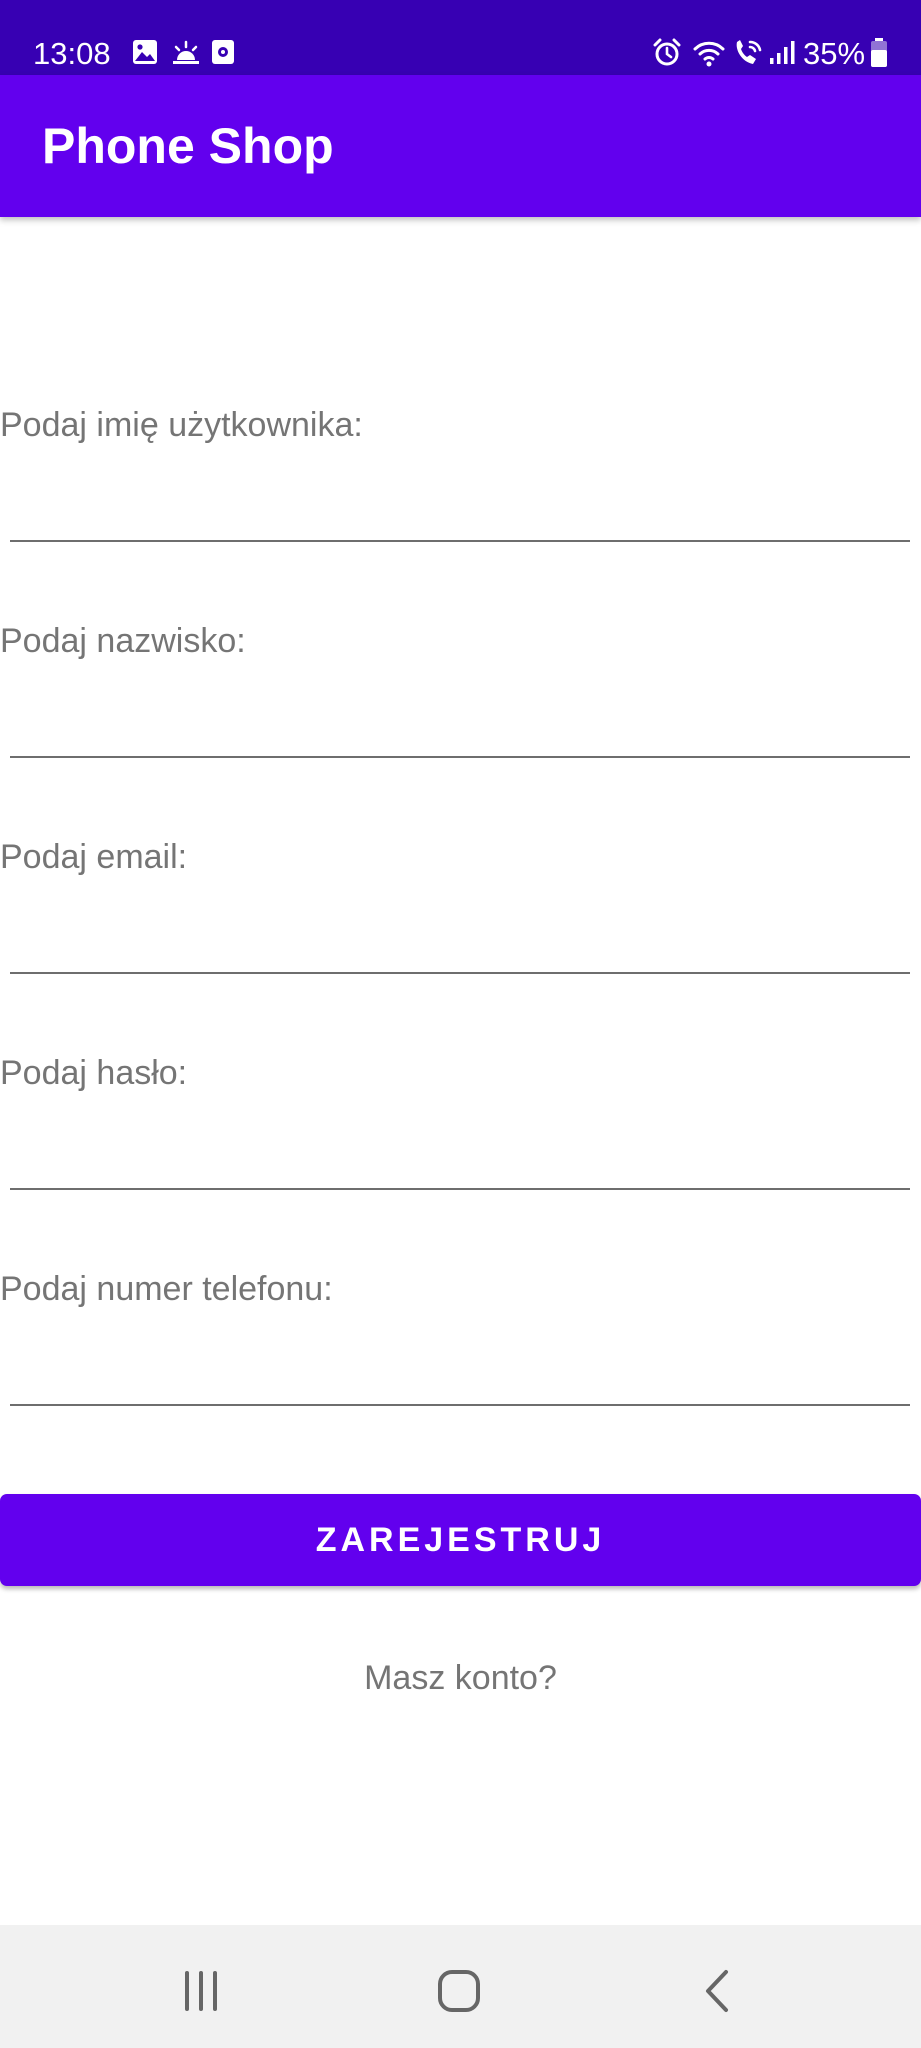 This screenshot has width=921, height=2048. What do you see at coordinates (460, 146) in the screenshot?
I see `app-bar: Phone Shop` at bounding box center [460, 146].